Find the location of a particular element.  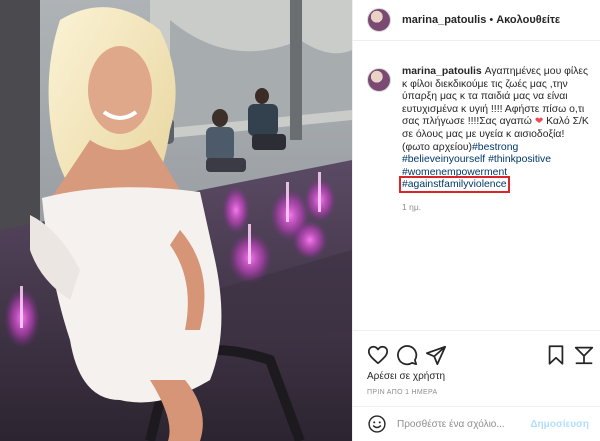

posted-time: ΠΡΙΝ ΑΠΟ 1 ΗΜΕΡΑ is located at coordinates (402, 392).